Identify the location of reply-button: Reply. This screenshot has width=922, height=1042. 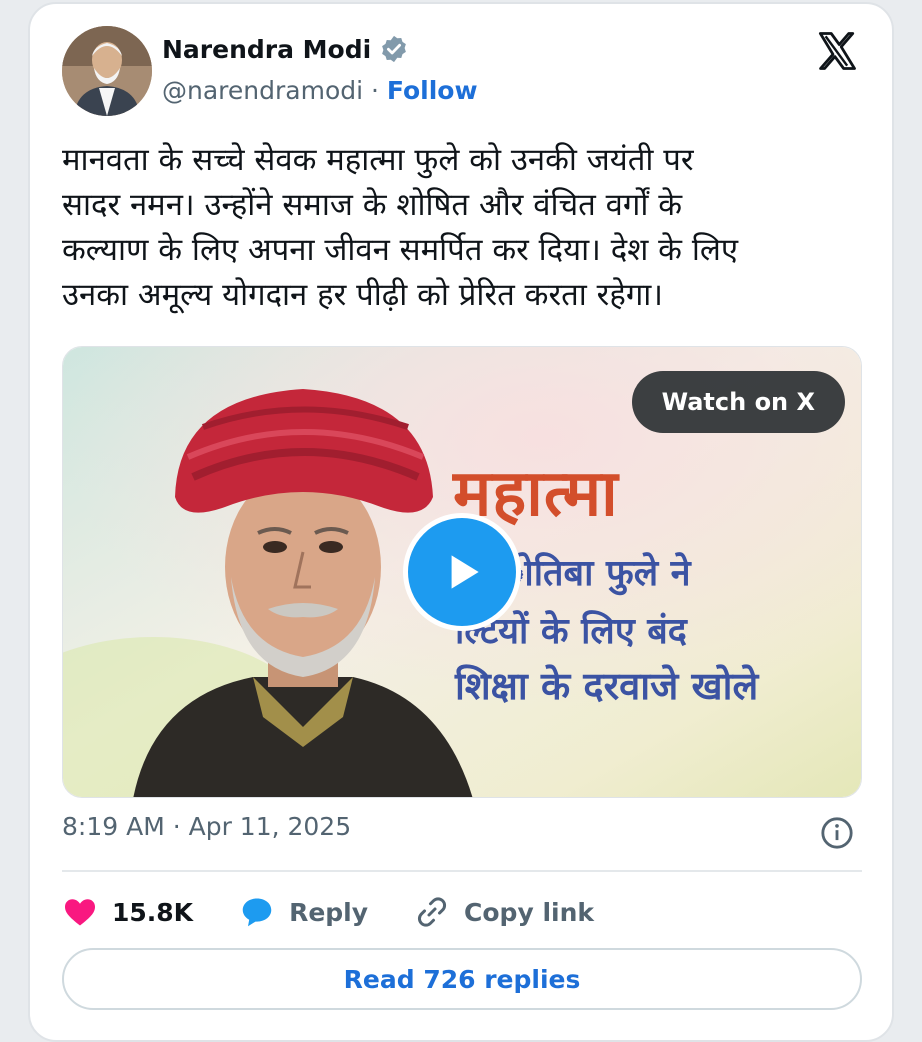
(303, 912).